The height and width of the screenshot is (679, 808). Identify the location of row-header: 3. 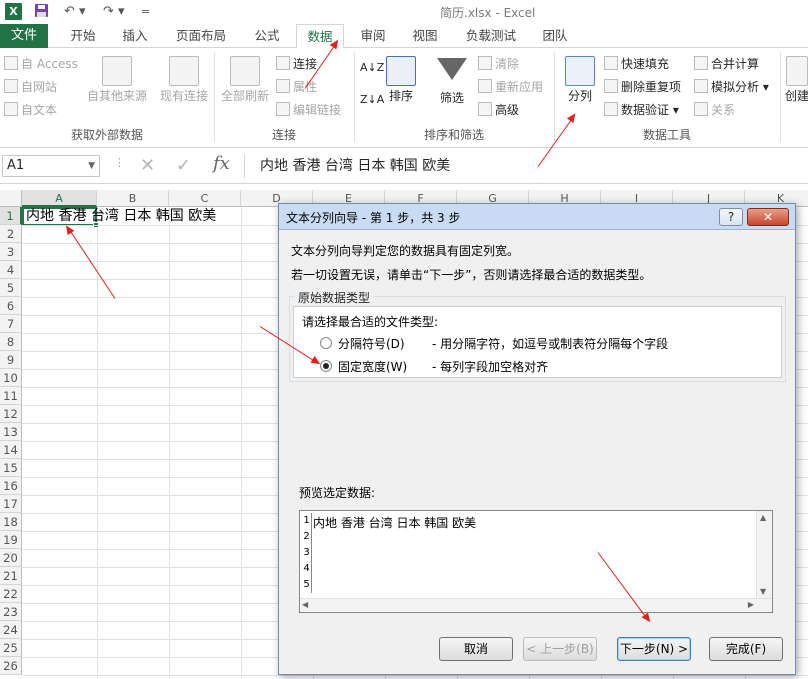
(11, 252).